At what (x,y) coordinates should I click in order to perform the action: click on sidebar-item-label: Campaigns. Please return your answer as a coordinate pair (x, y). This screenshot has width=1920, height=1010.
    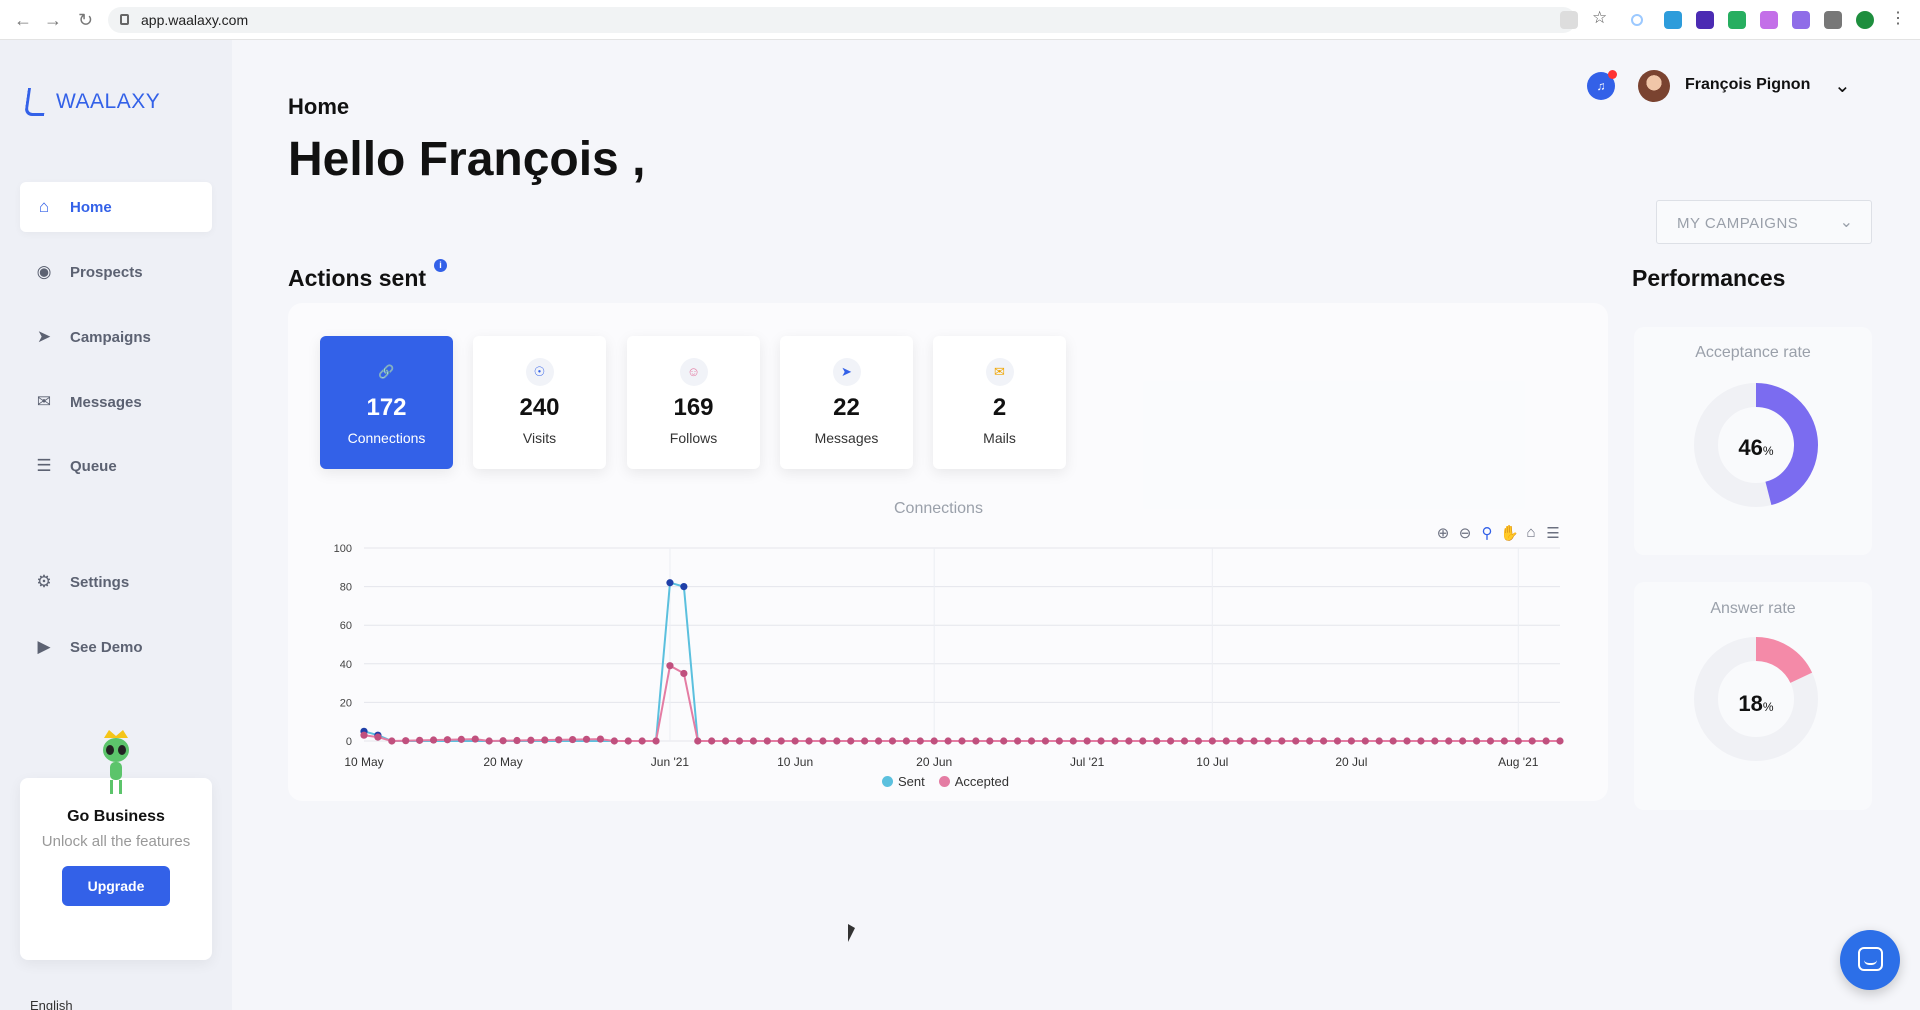
    Looking at the image, I should click on (110, 337).